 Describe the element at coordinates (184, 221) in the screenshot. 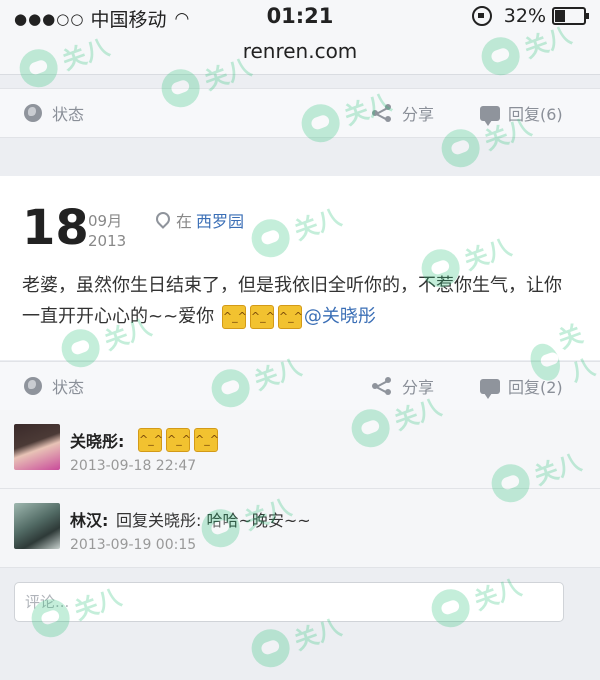

I see `location-prefix: 在` at that location.